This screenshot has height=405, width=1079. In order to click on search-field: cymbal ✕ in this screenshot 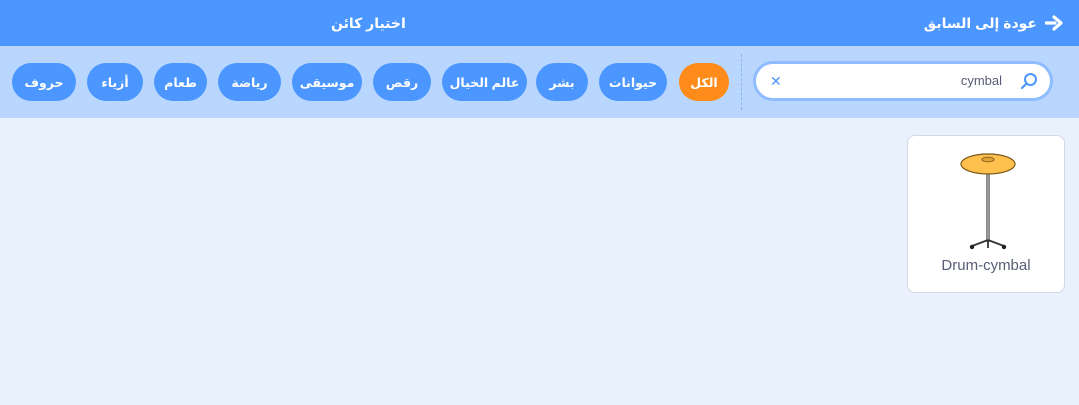, I will do `click(903, 81)`.